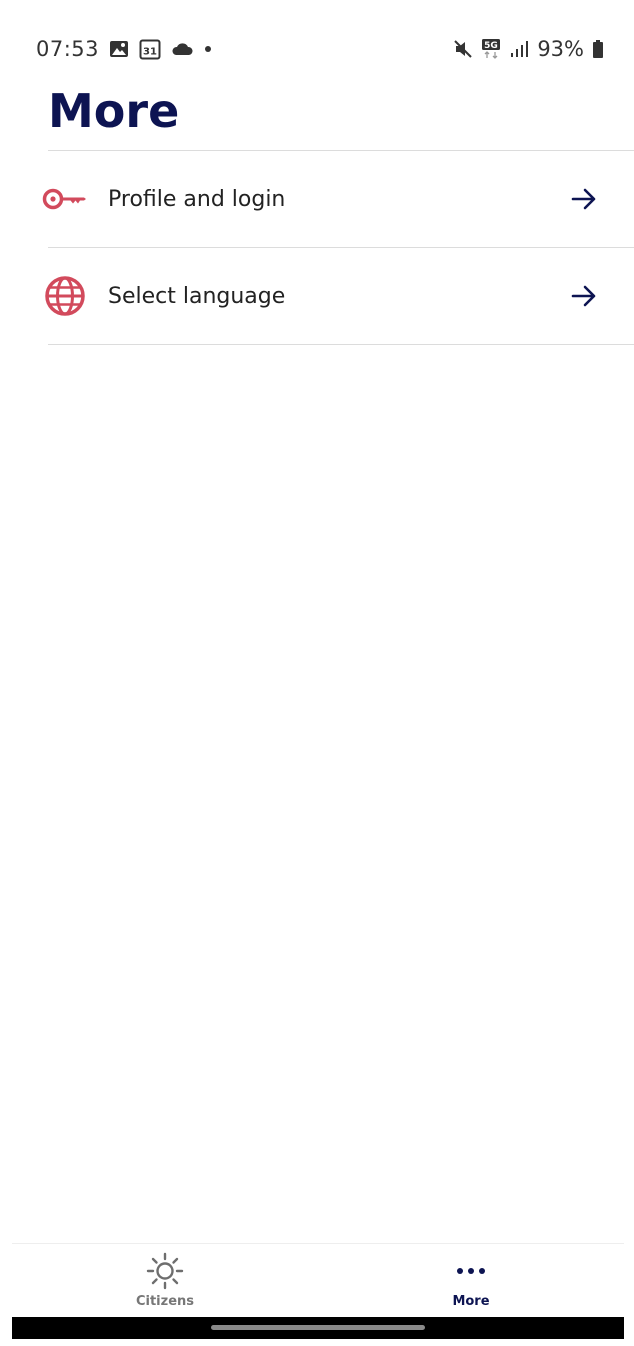 The width and height of the screenshot is (634, 1346). Describe the element at coordinates (150, 52) in the screenshot. I see `calendar-day: 31` at that location.